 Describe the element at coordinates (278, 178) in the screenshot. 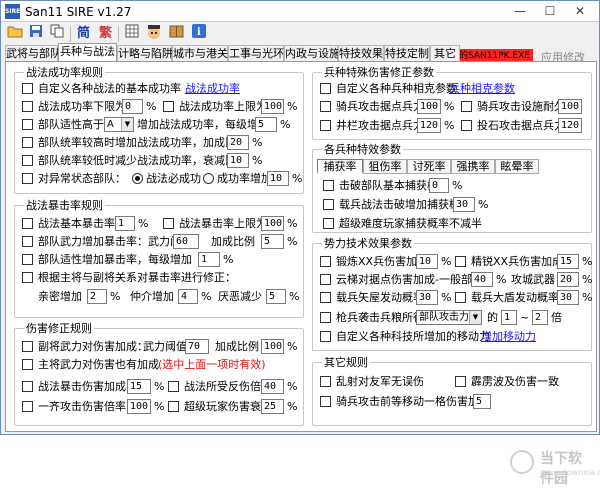

I see `rate-increase-input: 10` at that location.